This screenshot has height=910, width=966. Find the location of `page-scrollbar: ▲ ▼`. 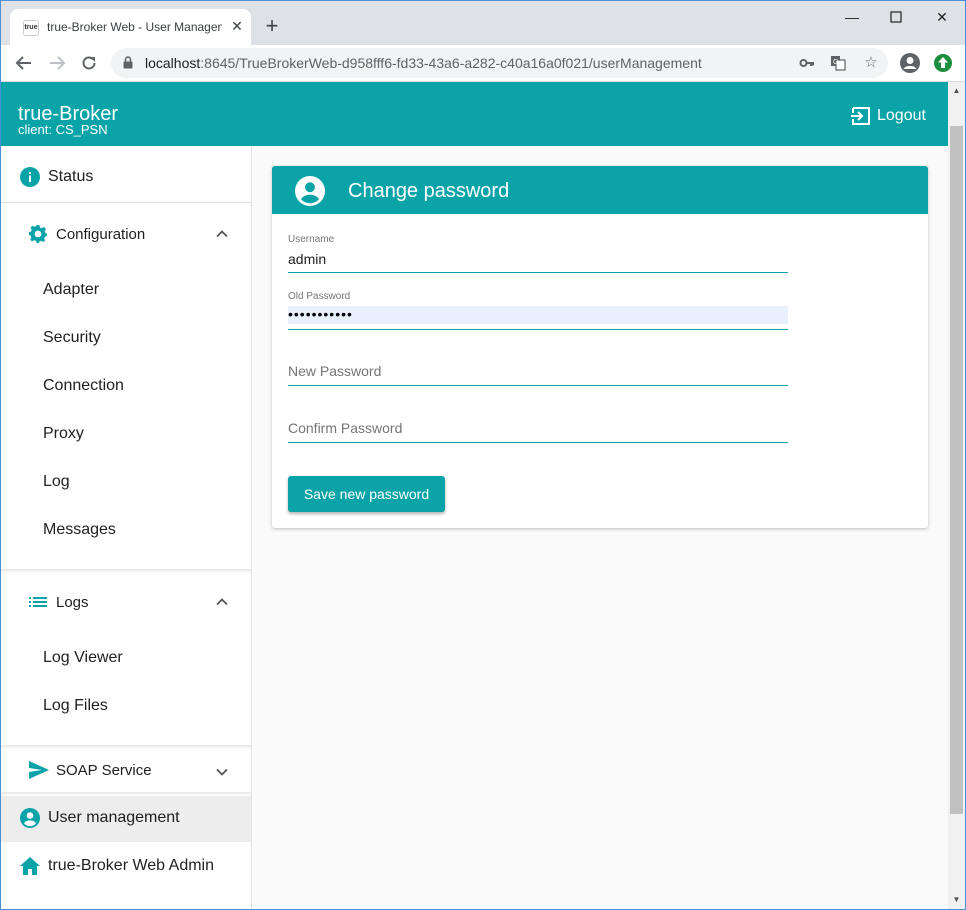

page-scrollbar: ▲ ▼ is located at coordinates (956, 495).